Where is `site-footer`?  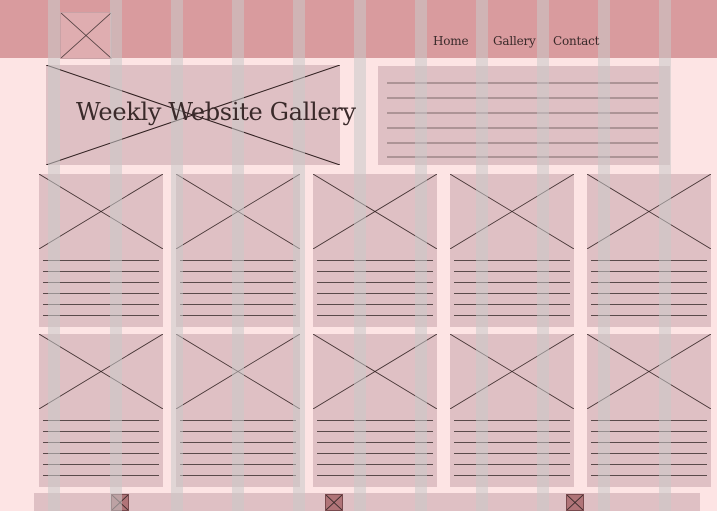
site-footer is located at coordinates (367, 502).